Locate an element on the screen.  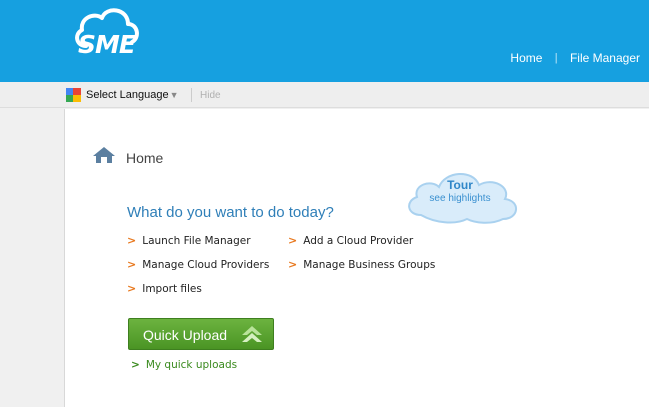
logo-text: SME is located at coordinates (107, 44).